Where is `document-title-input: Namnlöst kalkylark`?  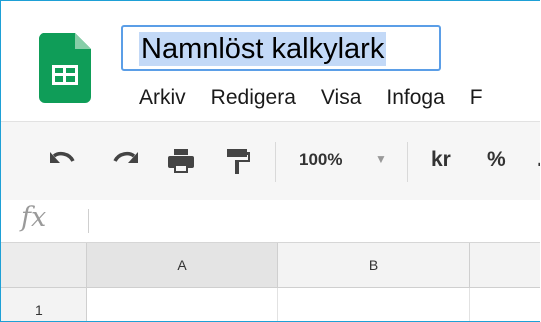 document-title-input: Namnlöst kalkylark is located at coordinates (281, 48).